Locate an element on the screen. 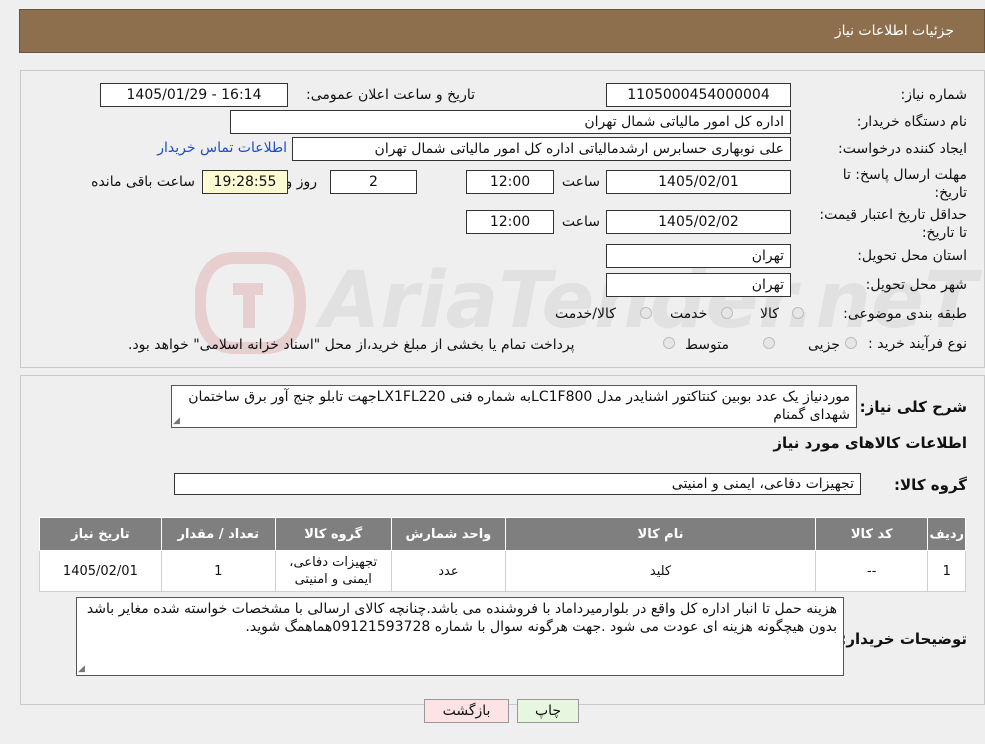  price-validity-label: حداقل تاریخ اعتبار قیمت: تا تاریخ: is located at coordinates (893, 224).